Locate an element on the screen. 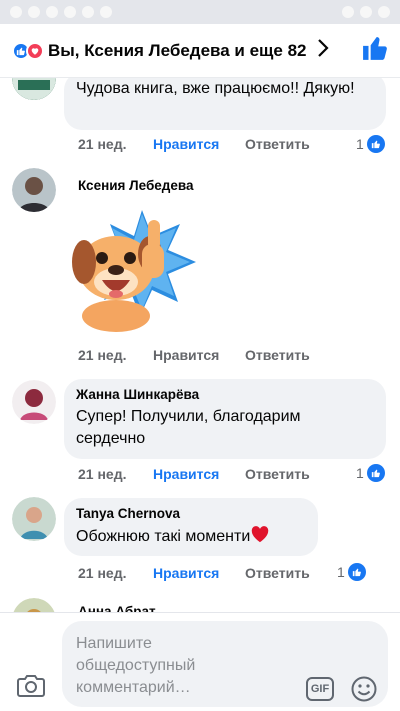 The height and width of the screenshot is (711, 400). comment-author: Жанна Шинкарёва is located at coordinates (225, 394).